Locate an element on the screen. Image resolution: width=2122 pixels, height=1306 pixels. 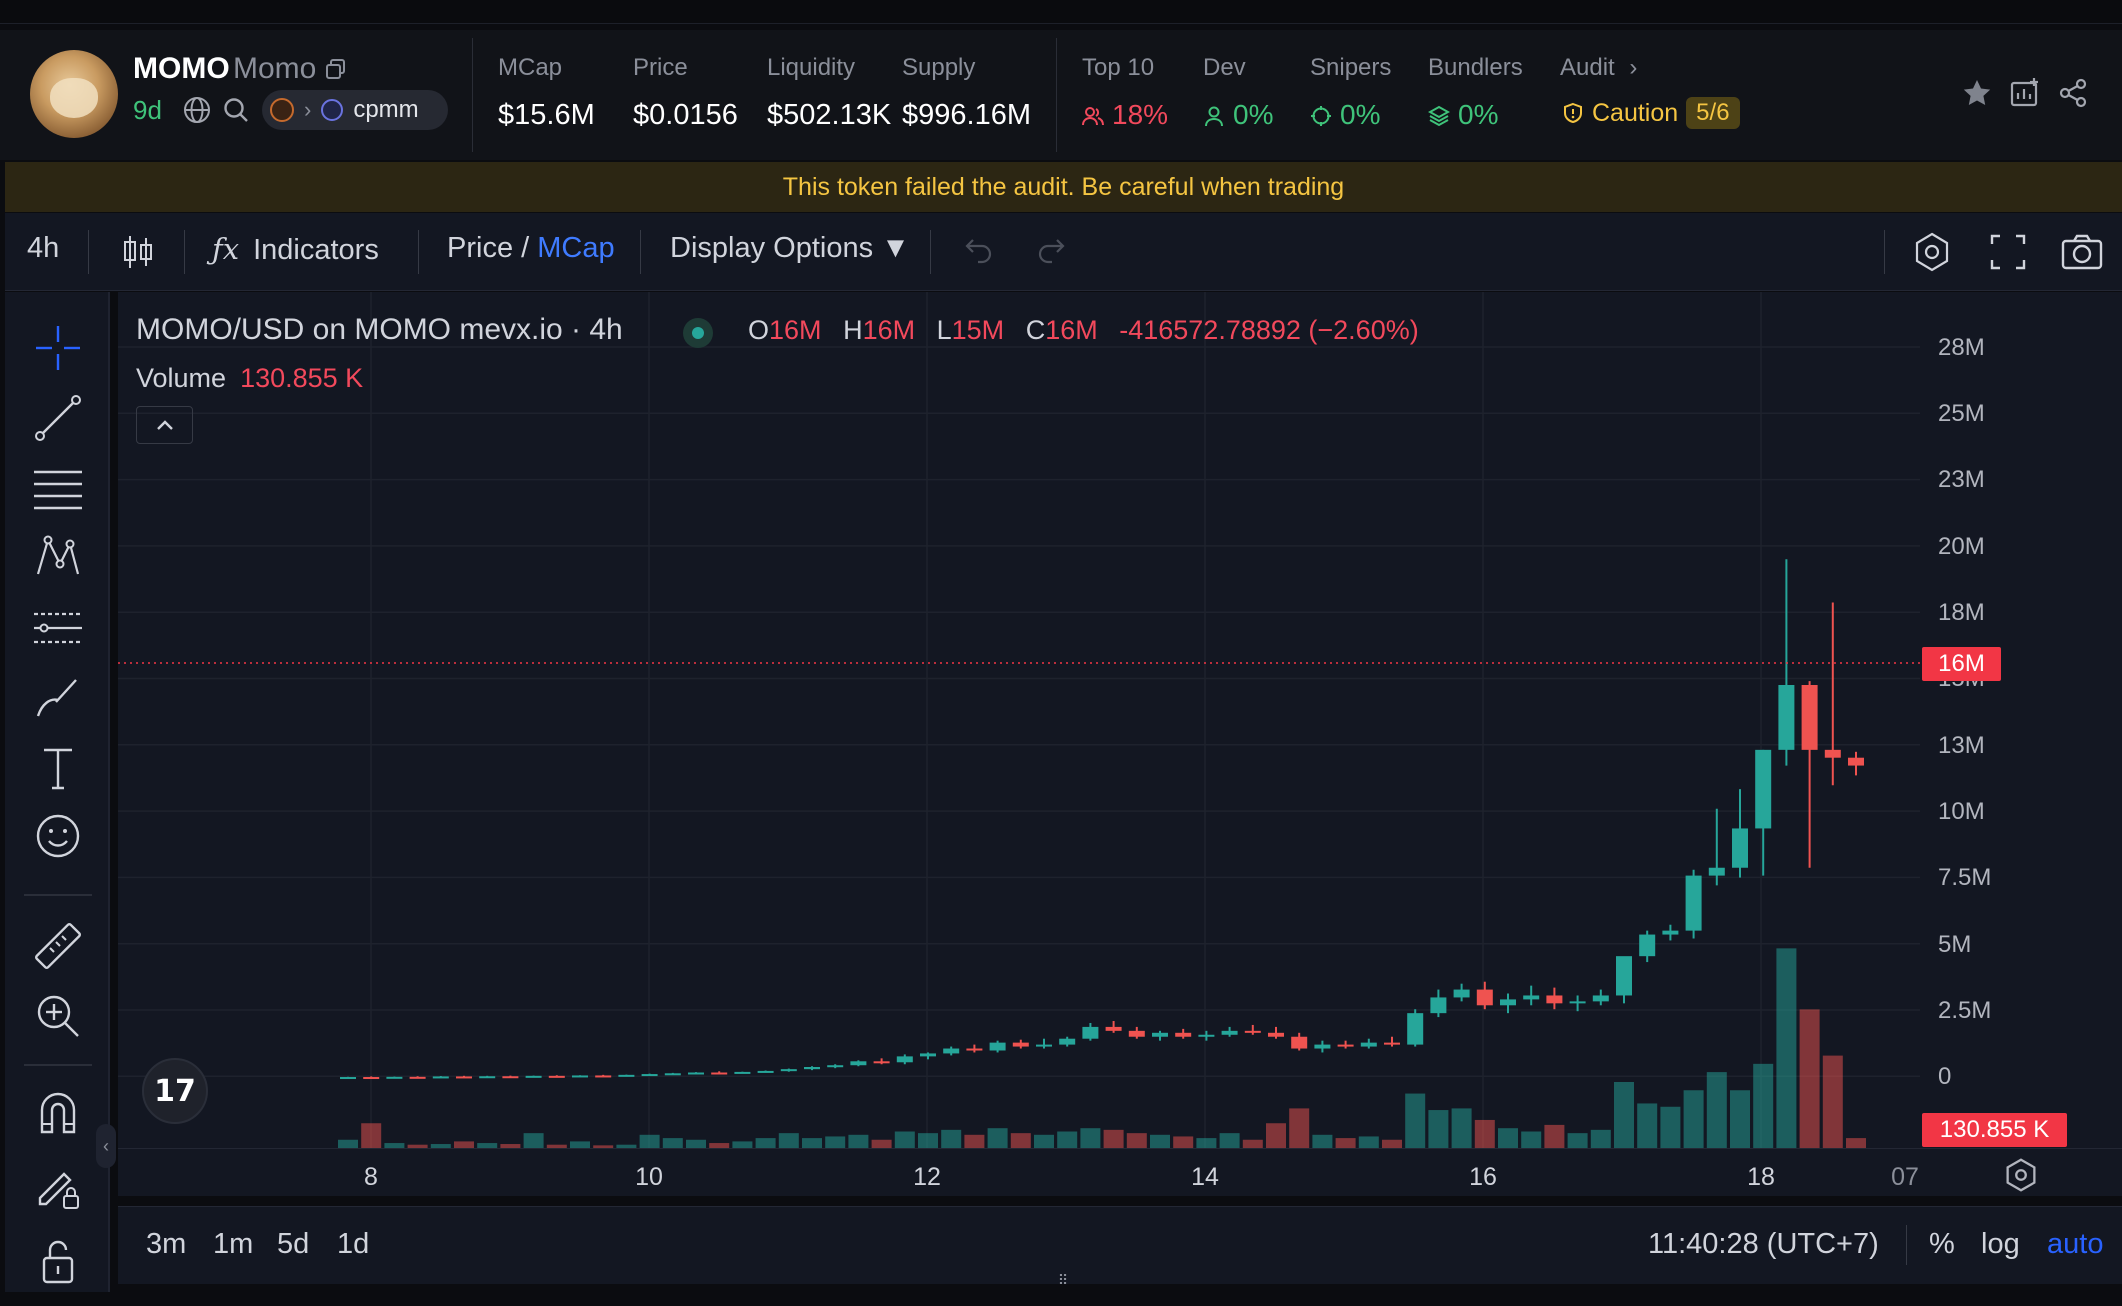
clock-timezone: 11:40:28 (UTC+7) is located at coordinates (1763, 1244).